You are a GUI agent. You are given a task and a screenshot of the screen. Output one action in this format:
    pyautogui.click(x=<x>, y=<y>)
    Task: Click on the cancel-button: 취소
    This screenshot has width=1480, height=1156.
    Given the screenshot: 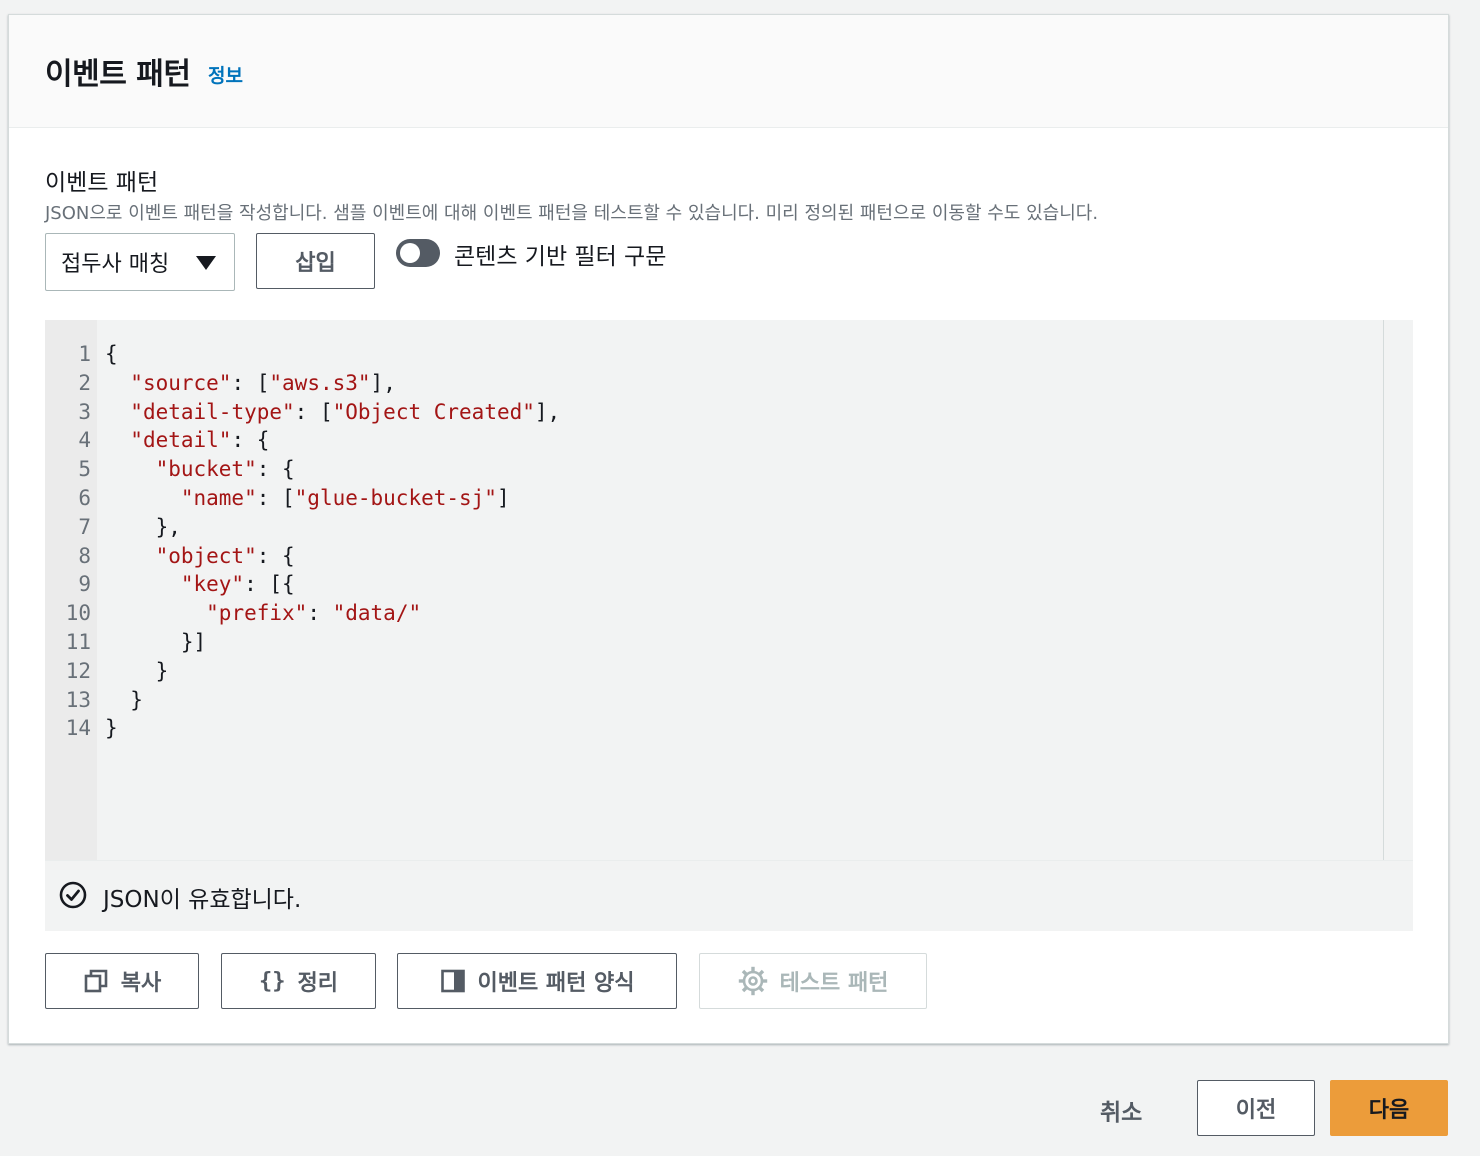 What is the action you would take?
    pyautogui.click(x=1121, y=1110)
    